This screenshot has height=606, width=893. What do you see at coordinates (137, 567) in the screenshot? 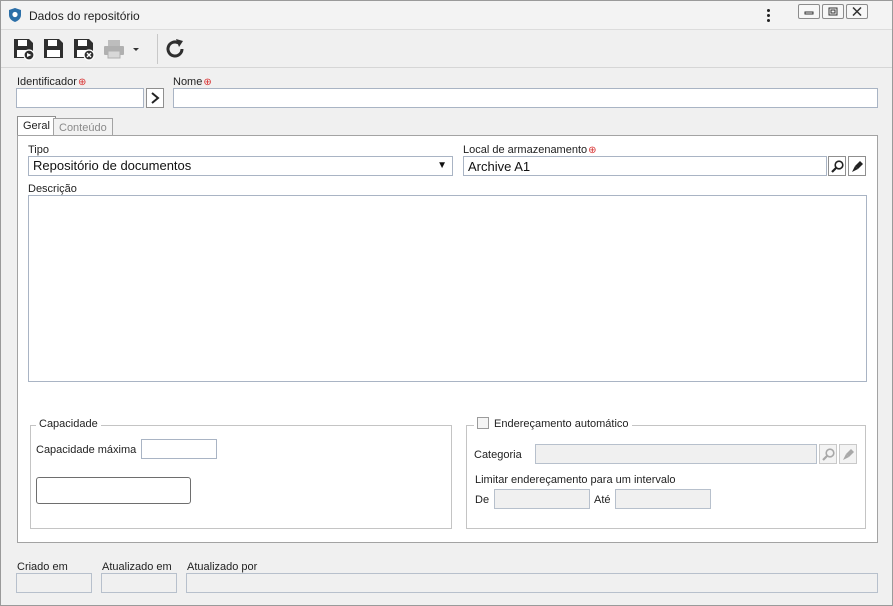
I see `atualizado-em-label: Atualizado em` at bounding box center [137, 567].